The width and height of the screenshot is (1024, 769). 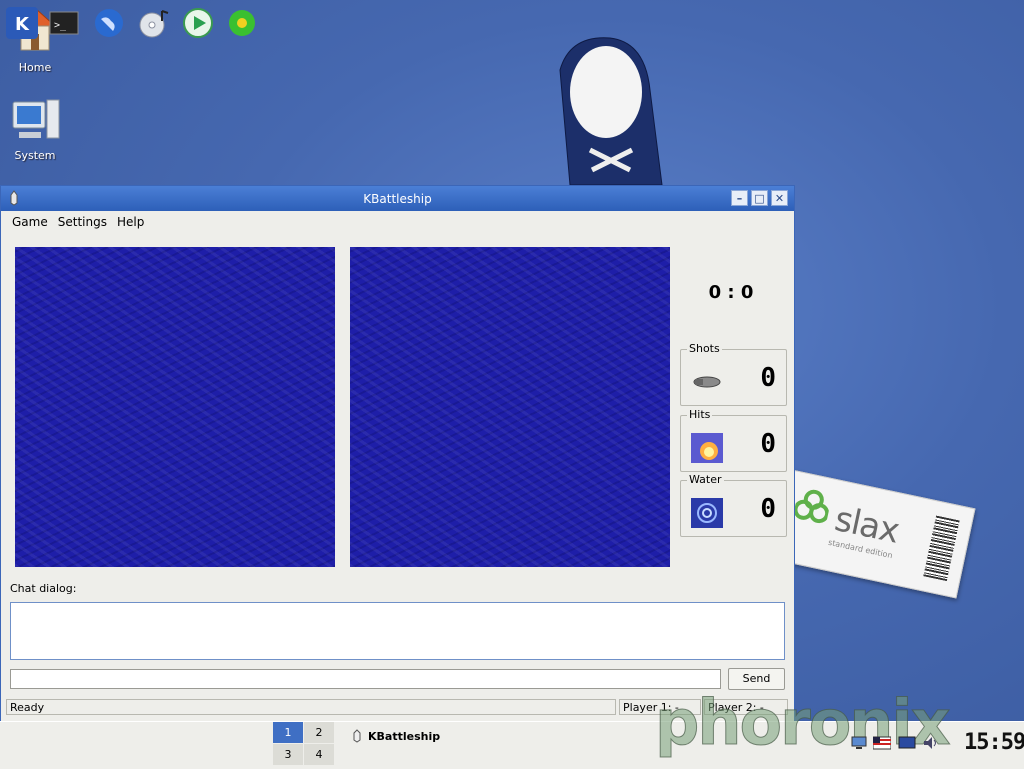 What do you see at coordinates (397, 222) in the screenshot?
I see `menubar: Game Settings Help` at bounding box center [397, 222].